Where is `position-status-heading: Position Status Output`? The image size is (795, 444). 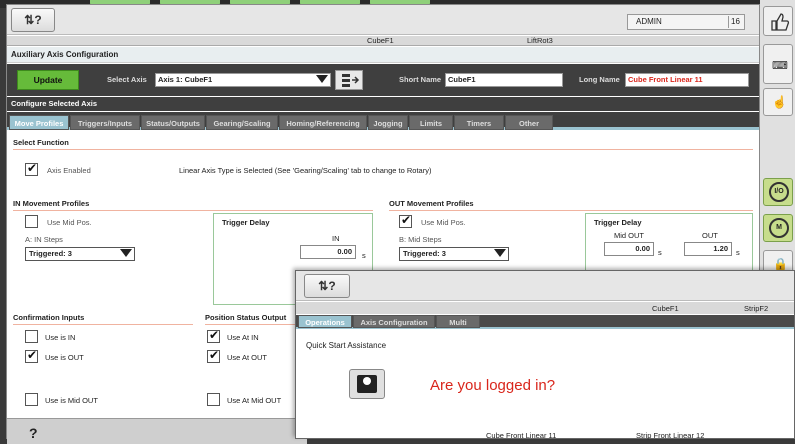 position-status-heading: Position Status Output is located at coordinates (246, 317).